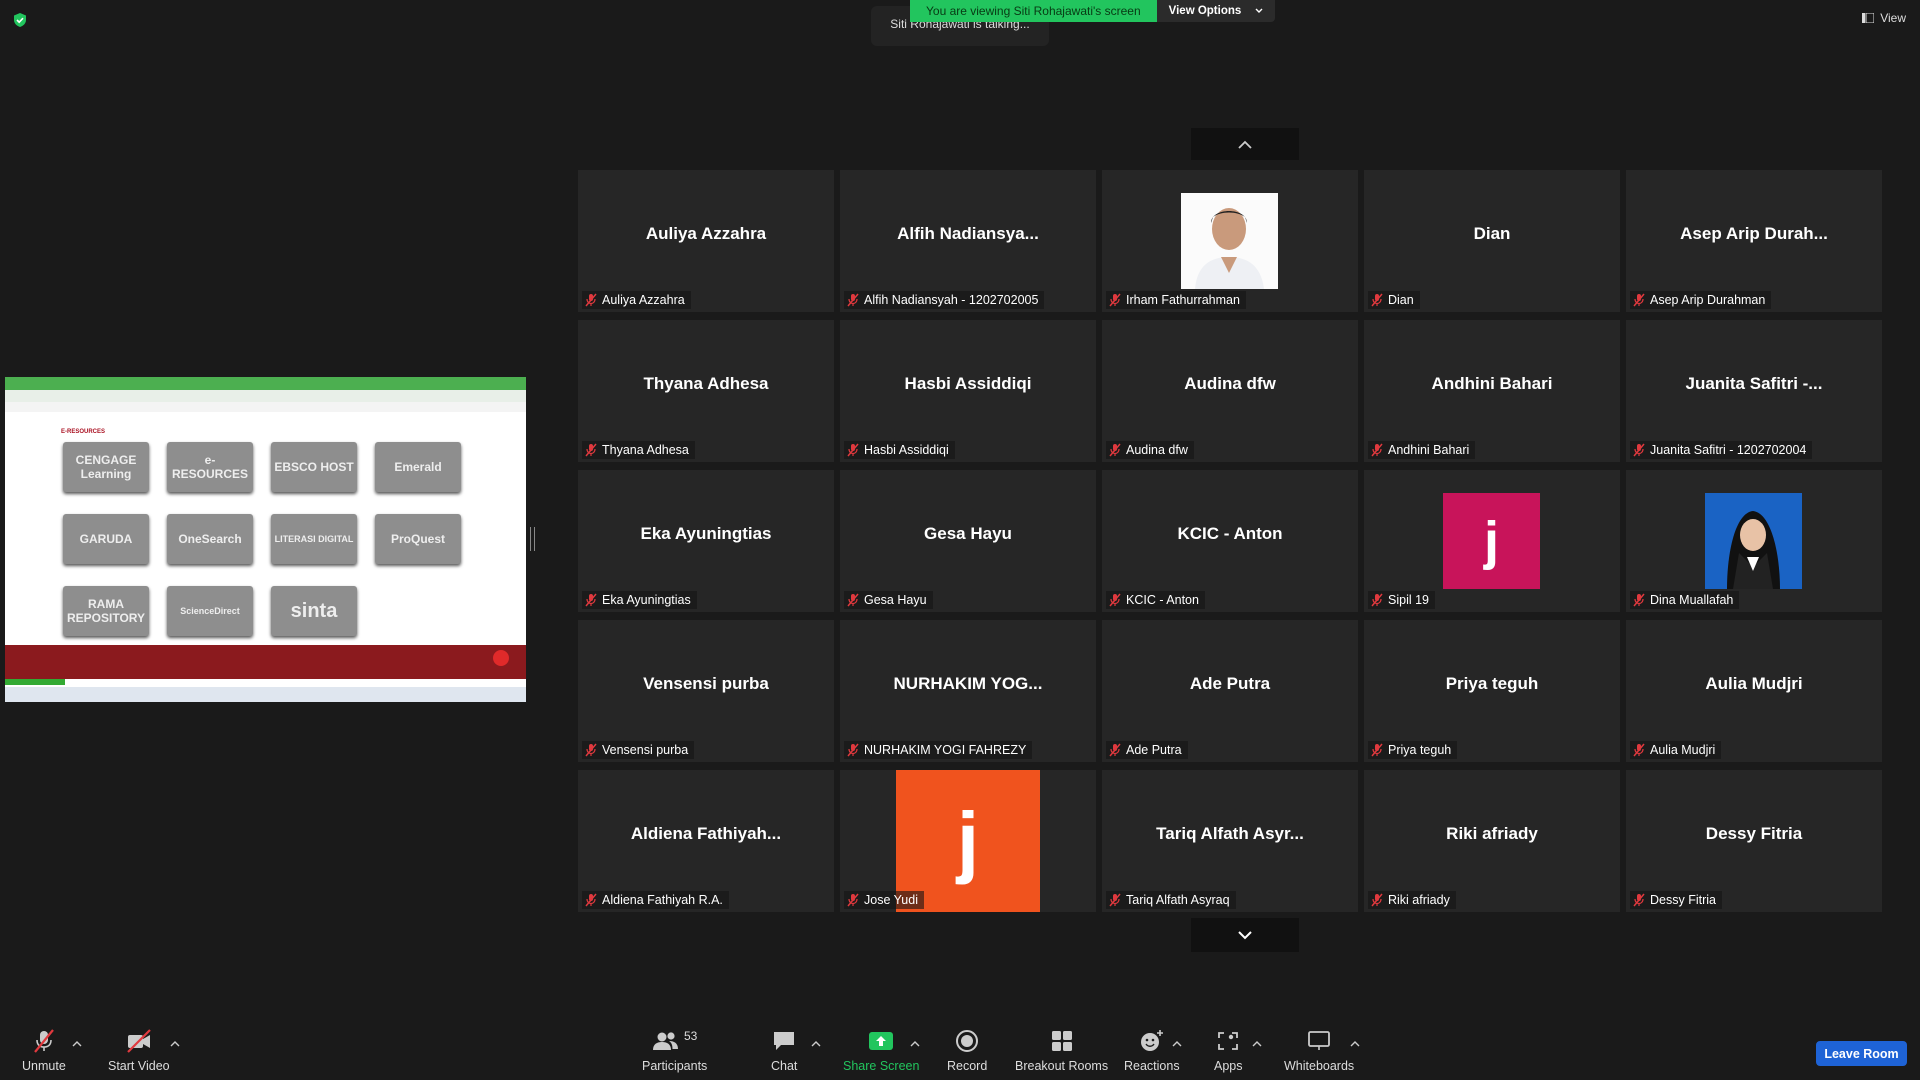 This screenshot has height=1080, width=1920. I want to click on participant-tile: Hasbi Assiddiqi Hasbi Assiddiqi, so click(968, 391).